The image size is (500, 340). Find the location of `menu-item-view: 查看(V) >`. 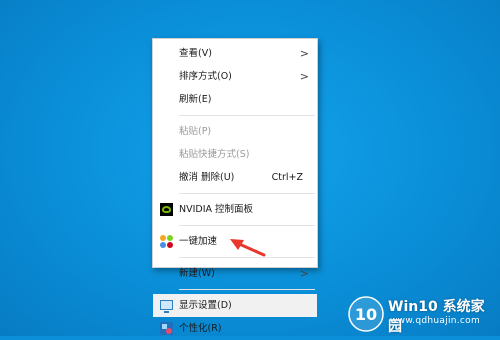

menu-item-view: 查看(V) > is located at coordinates (235, 53).